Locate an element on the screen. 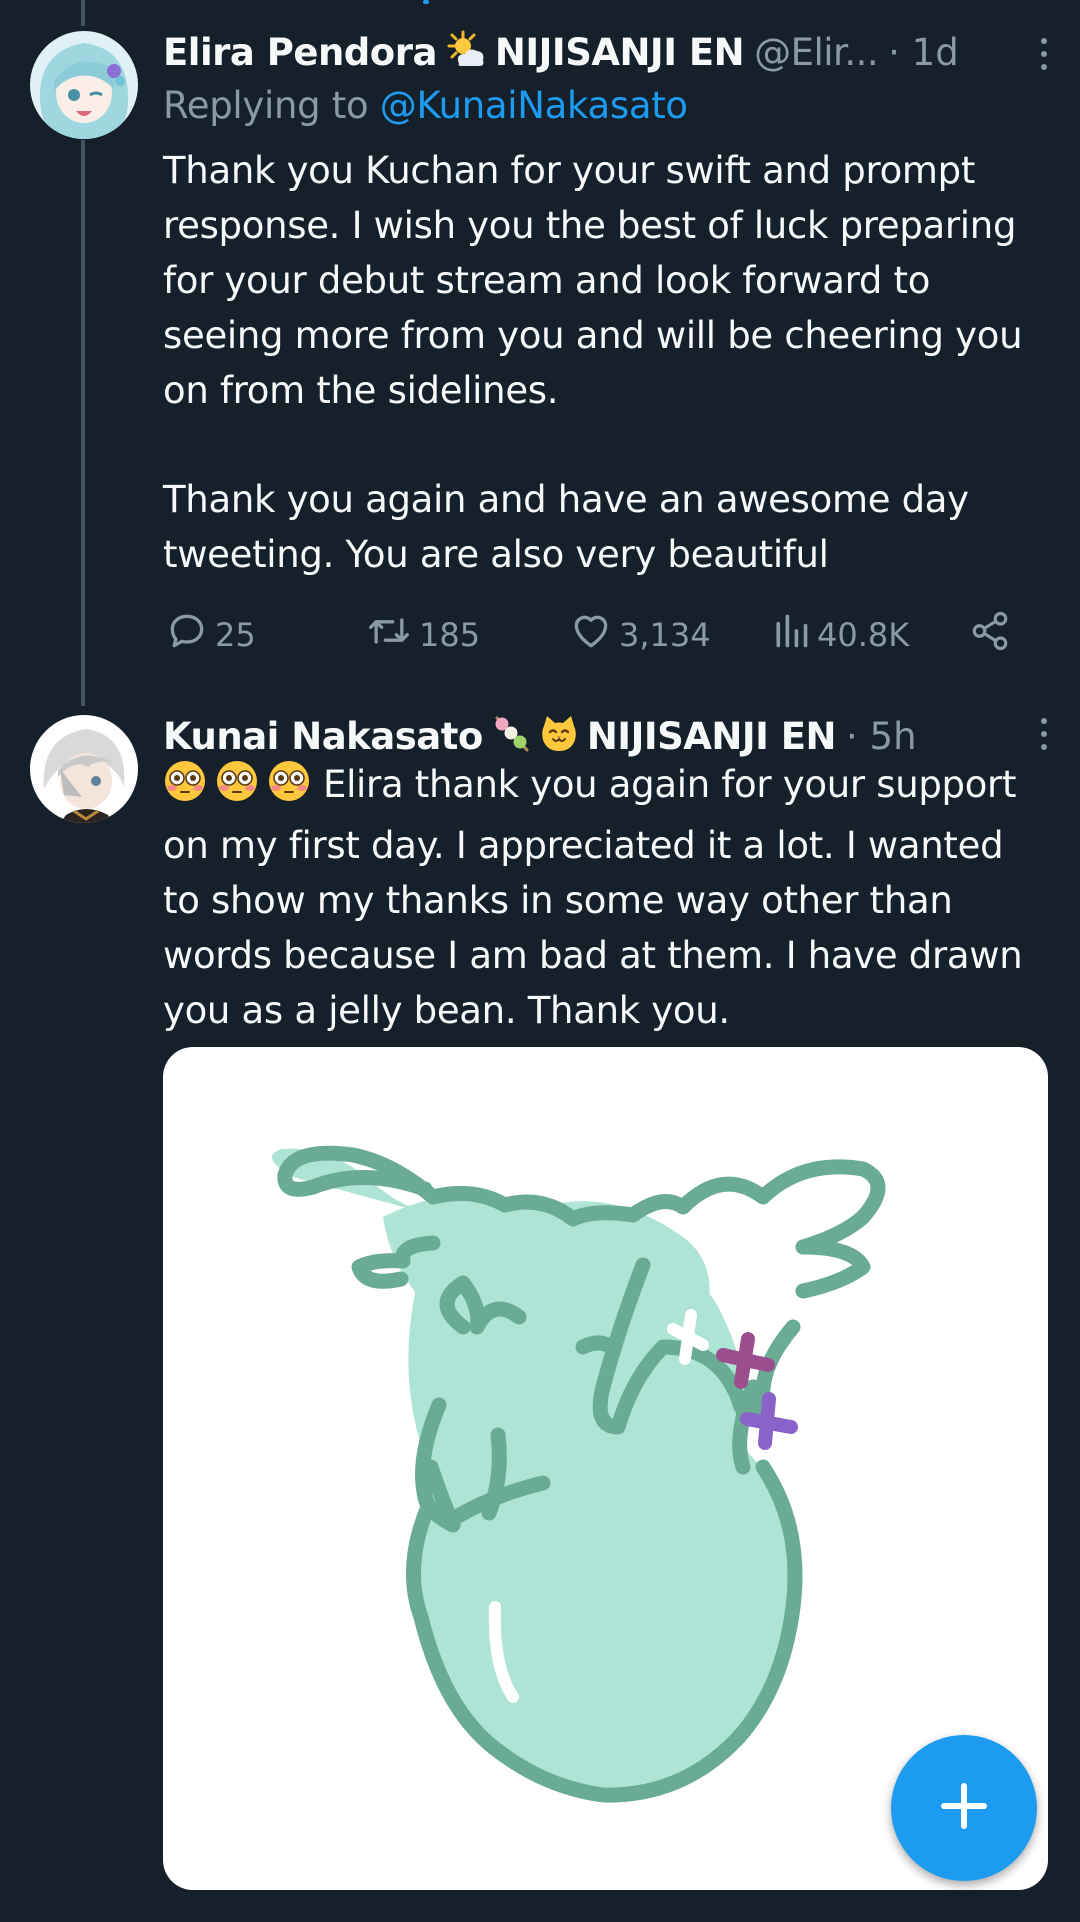  replying-to-mention: @KunaiNakasato is located at coordinates (534, 105).